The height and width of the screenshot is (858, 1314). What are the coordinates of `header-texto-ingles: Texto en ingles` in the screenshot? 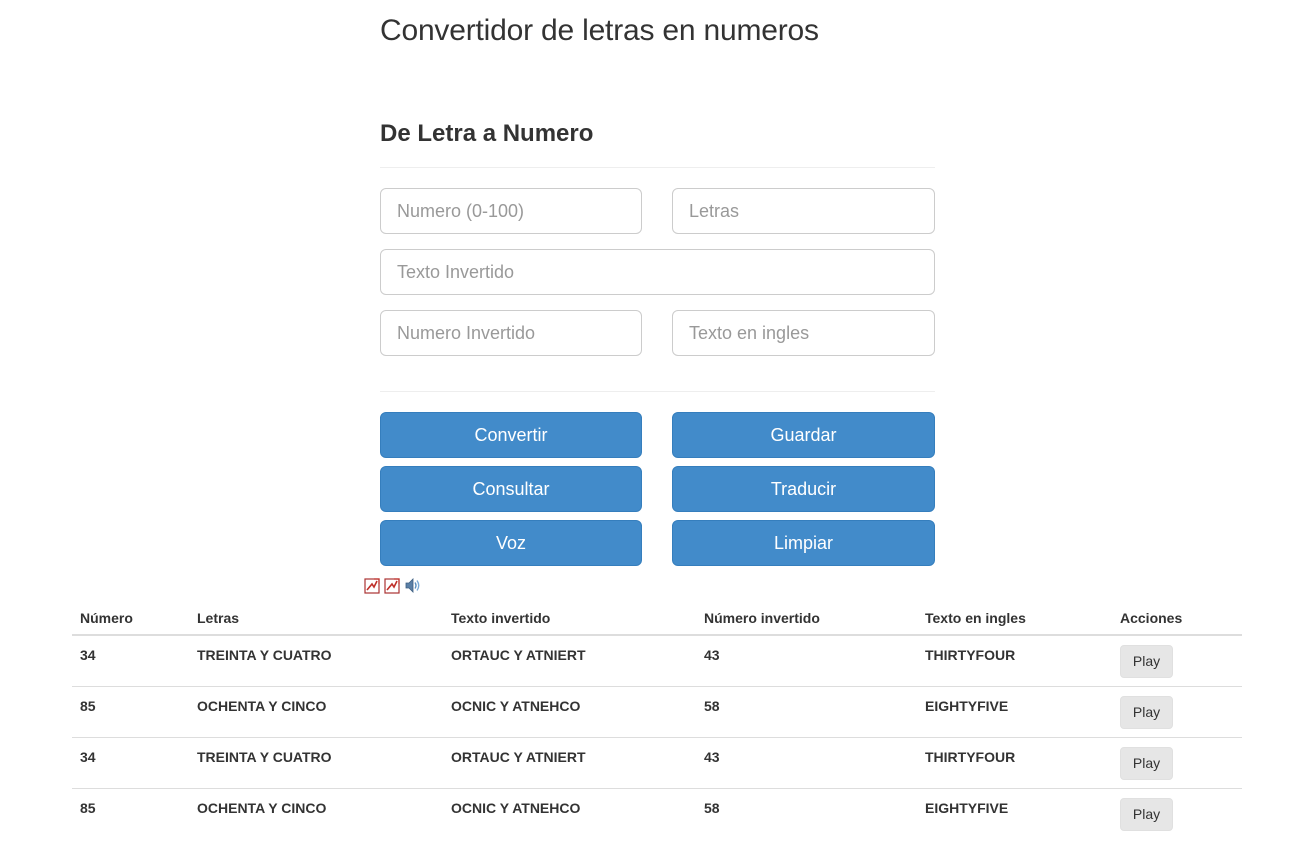 It's located at (1014, 617).